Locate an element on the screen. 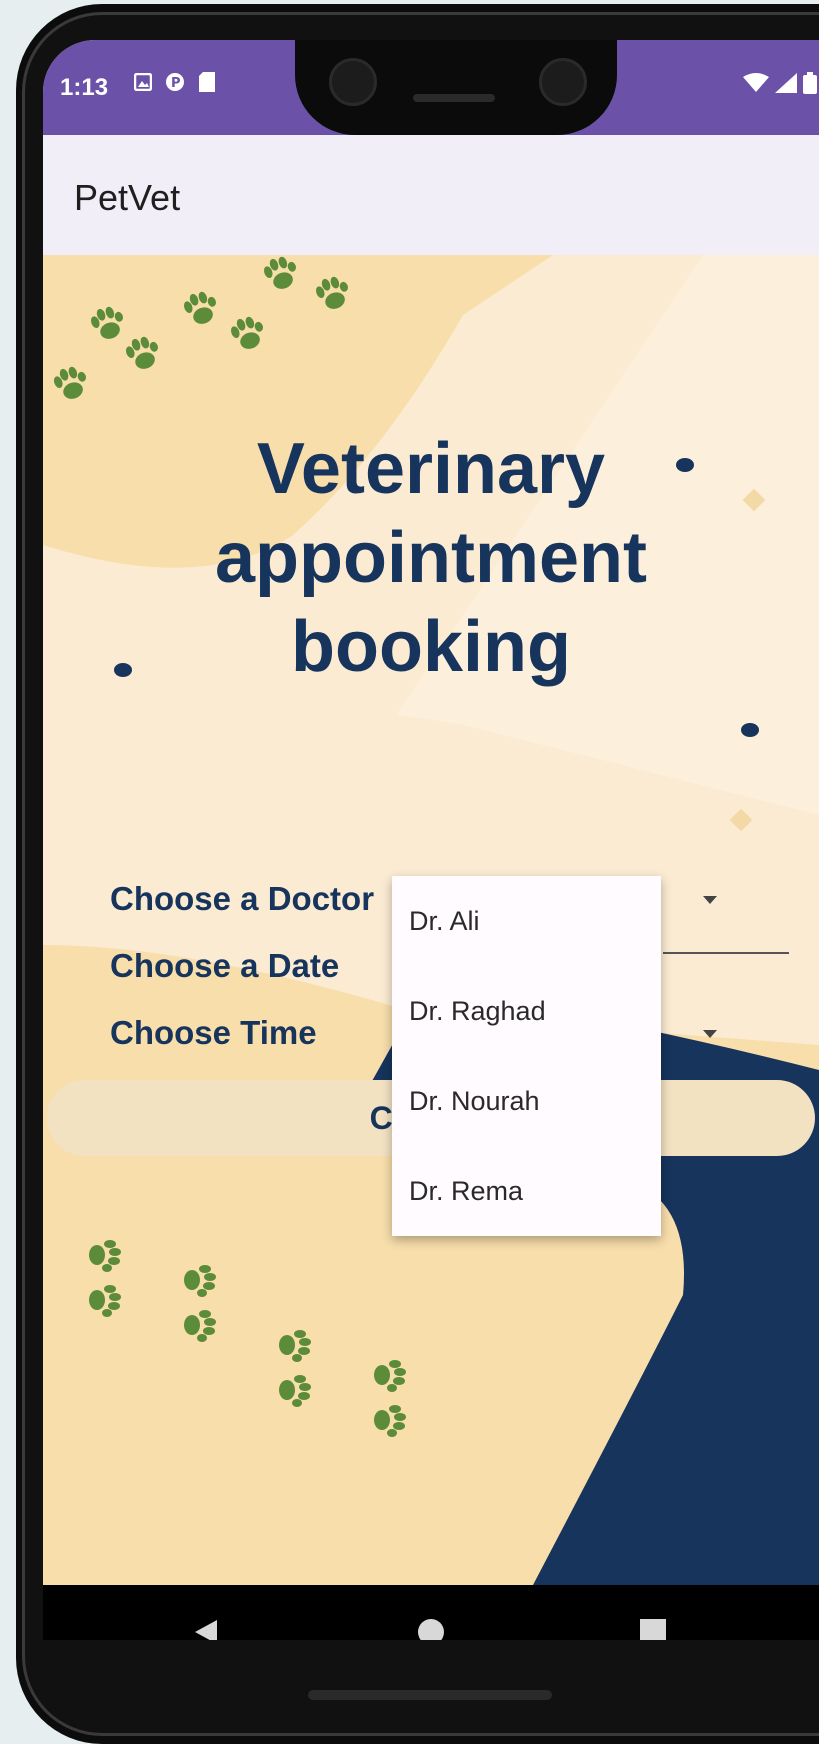 Image resolution: width=819 pixels, height=1744 pixels. status-icons-right is located at coordinates (780, 85).